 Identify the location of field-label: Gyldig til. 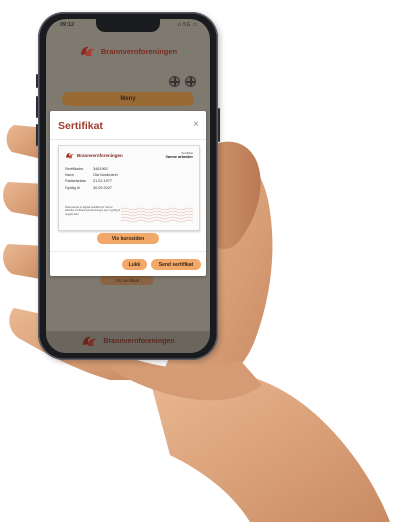
(72, 187).